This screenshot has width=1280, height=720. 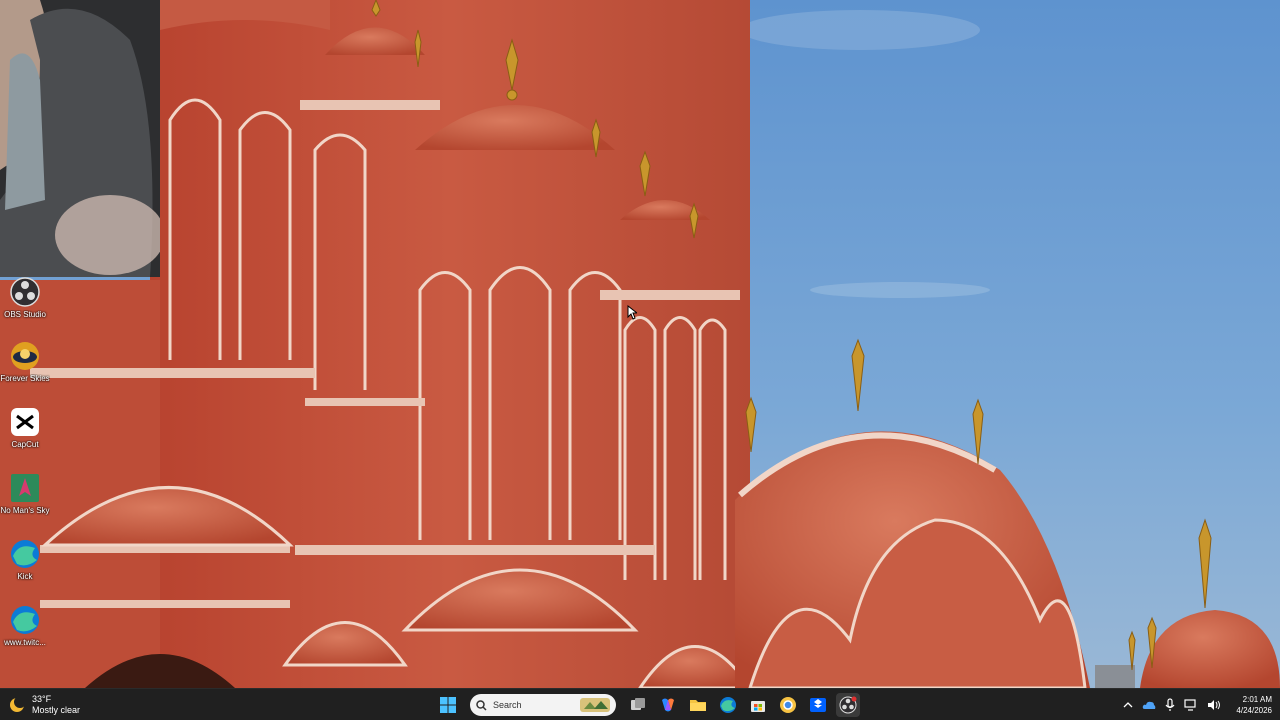 I want to click on chrome-canary-button, so click(x=788, y=705).